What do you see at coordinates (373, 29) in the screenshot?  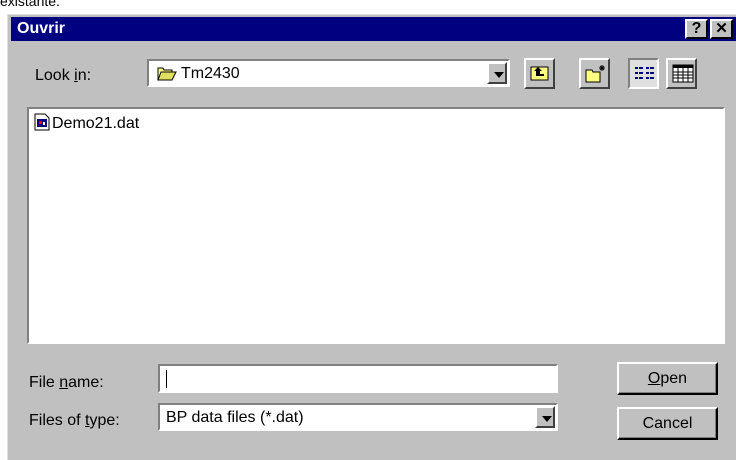 I see `title-bar: Ouvrir ? ✕` at bounding box center [373, 29].